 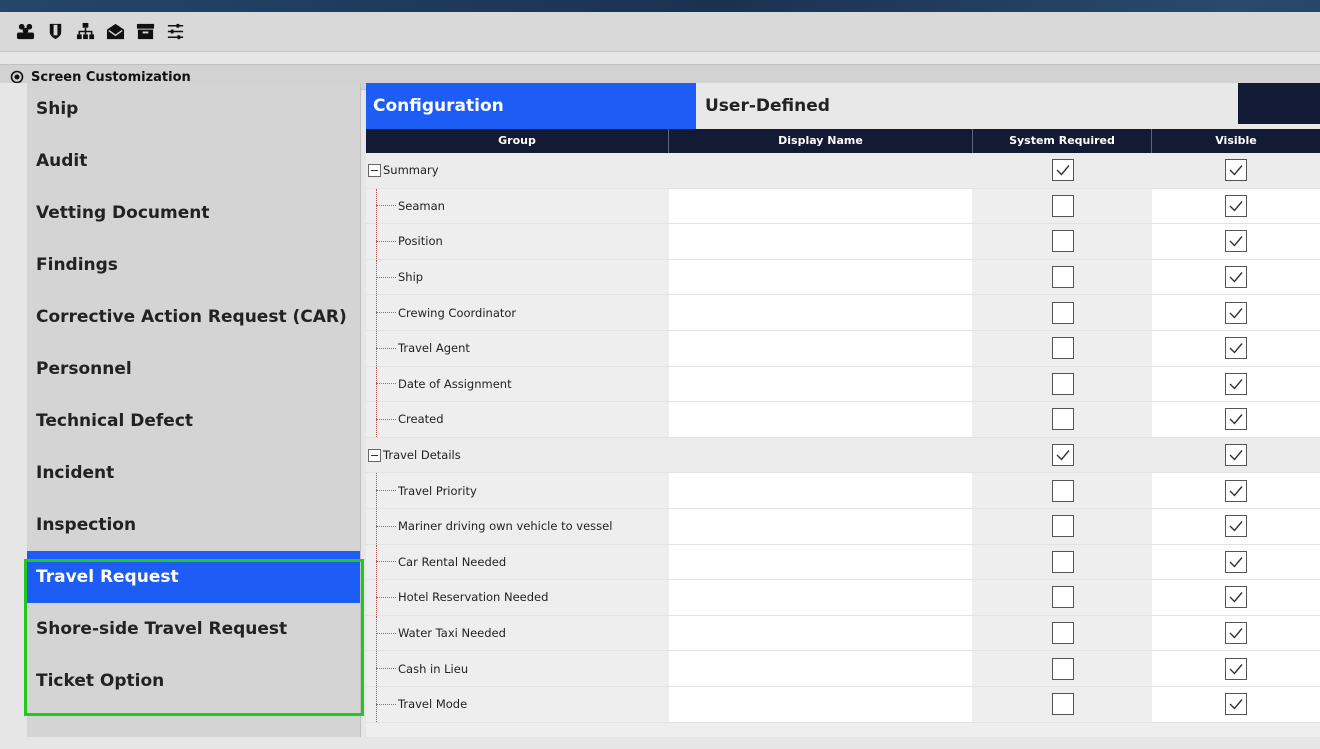 What do you see at coordinates (531, 106) in the screenshot?
I see `tab-configuration: Configuration` at bounding box center [531, 106].